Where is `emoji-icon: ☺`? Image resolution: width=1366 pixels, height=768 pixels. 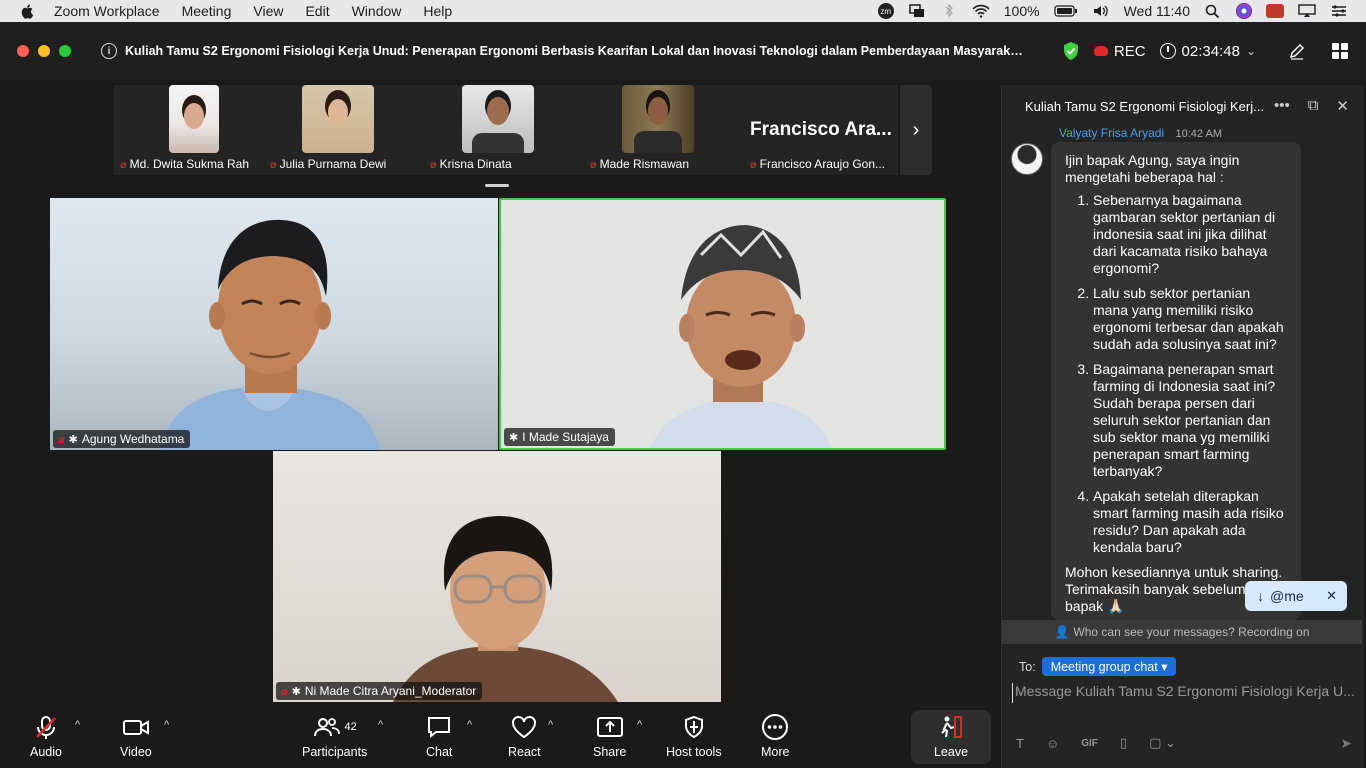 emoji-icon: ☺ is located at coordinates (1052, 743).